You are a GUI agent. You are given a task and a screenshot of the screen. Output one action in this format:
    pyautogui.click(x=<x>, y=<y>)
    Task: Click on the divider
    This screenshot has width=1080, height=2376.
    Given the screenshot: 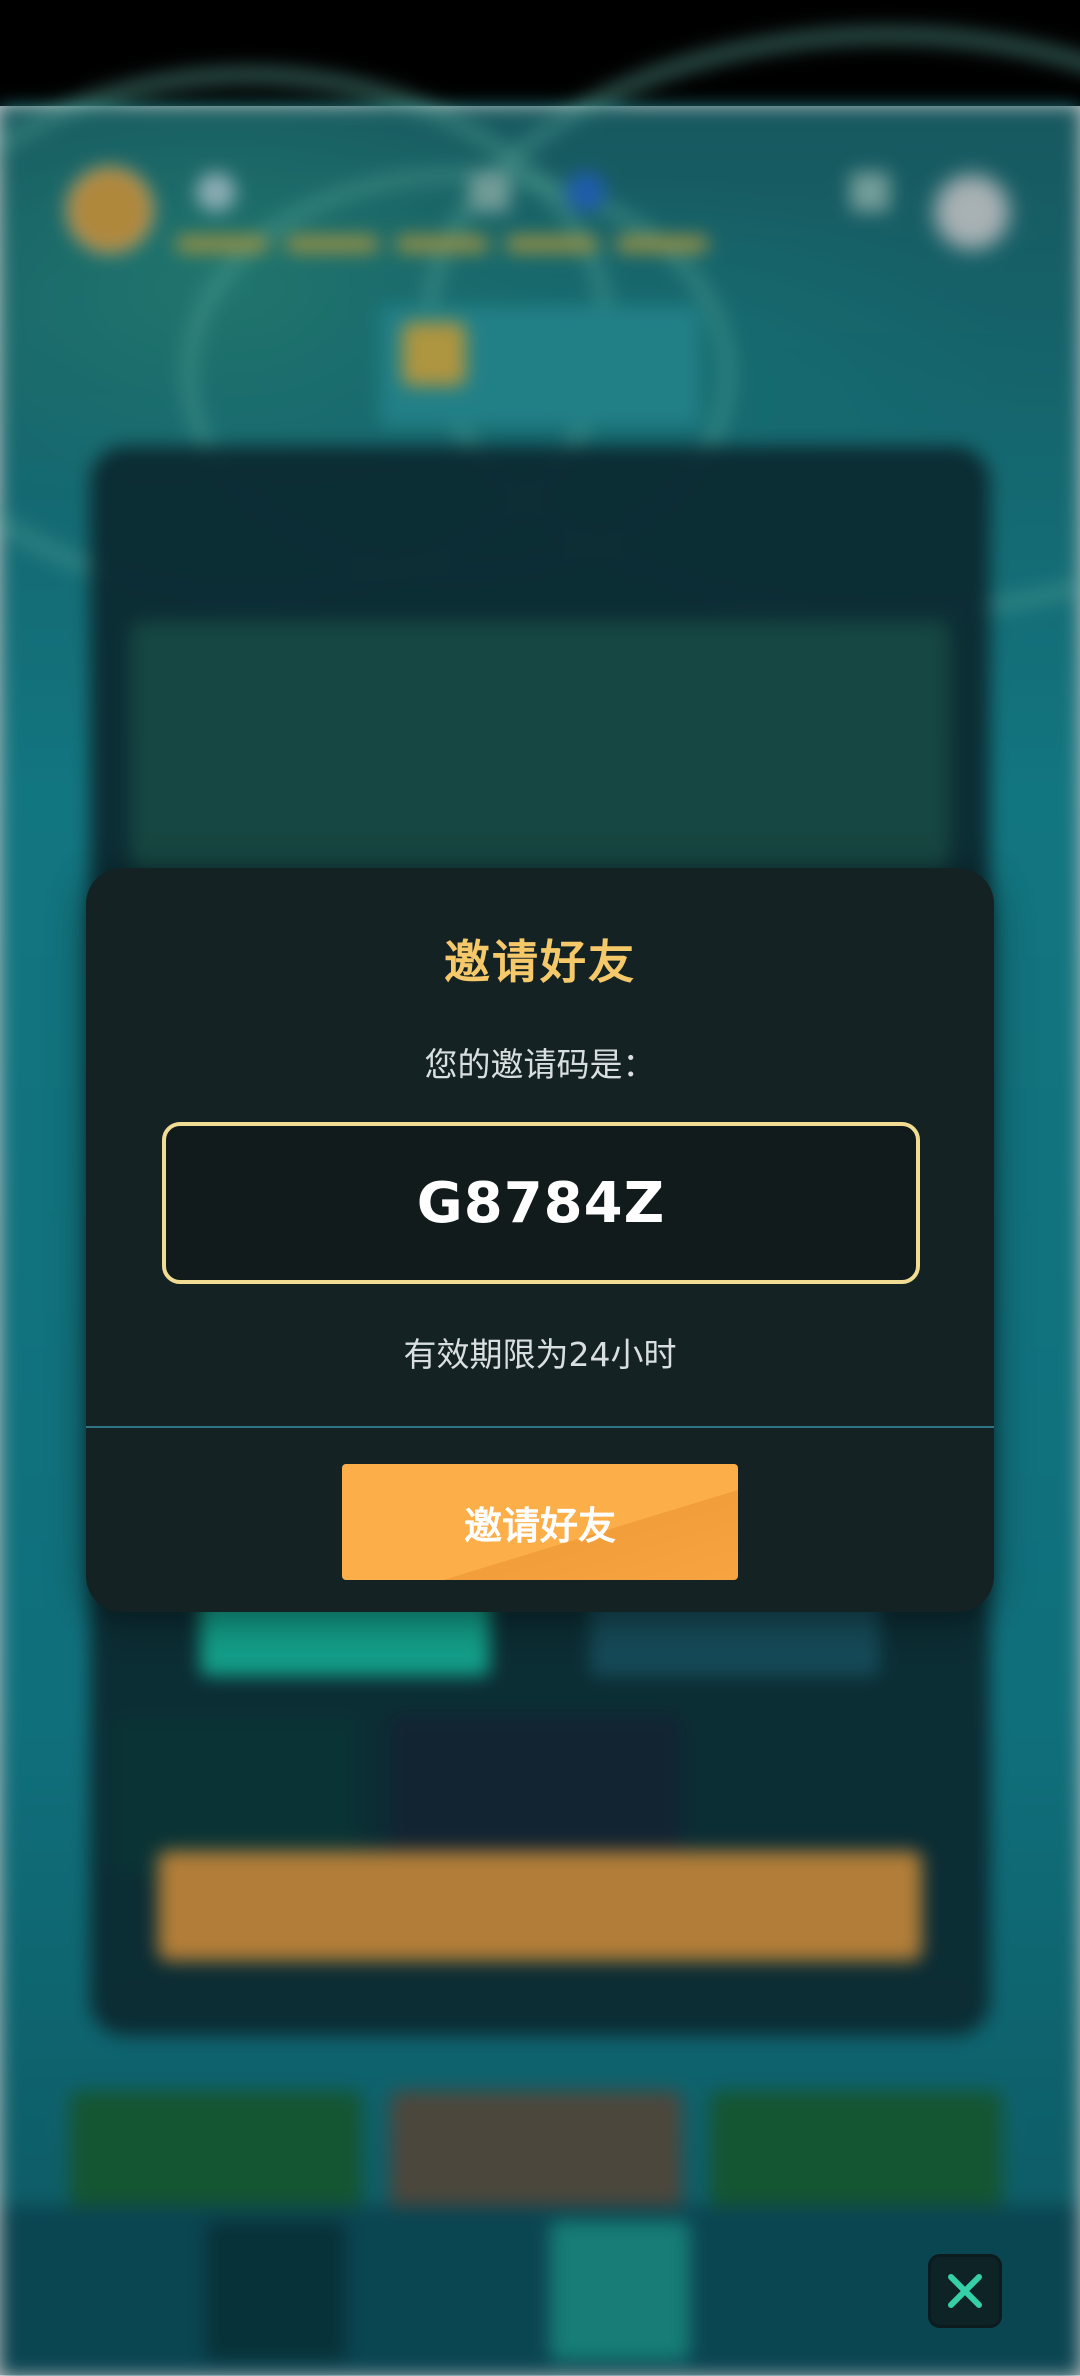 What is the action you would take?
    pyautogui.click(x=540, y=1427)
    